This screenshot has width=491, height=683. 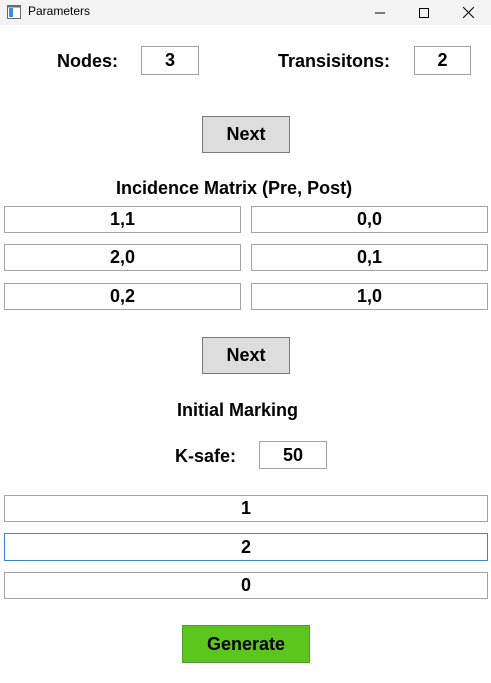 What do you see at coordinates (88, 61) in the screenshot?
I see `nodes-label: Nodes:` at bounding box center [88, 61].